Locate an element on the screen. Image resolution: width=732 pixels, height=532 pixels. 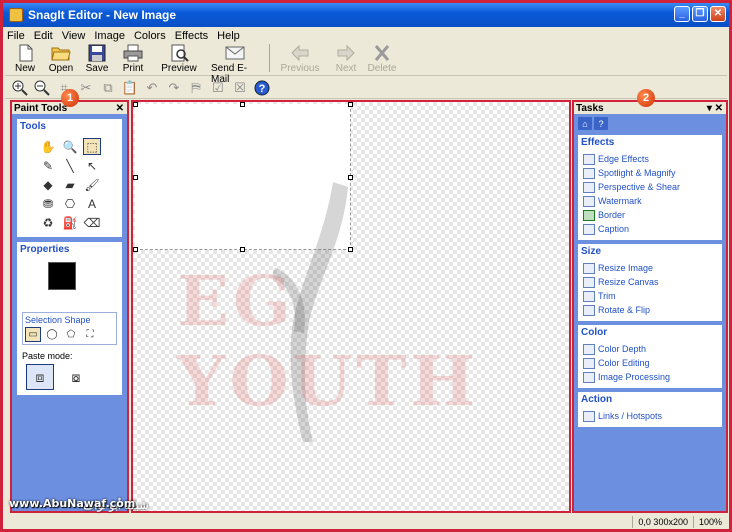
home-icon: ⌂ is located at coordinates (585, 123).